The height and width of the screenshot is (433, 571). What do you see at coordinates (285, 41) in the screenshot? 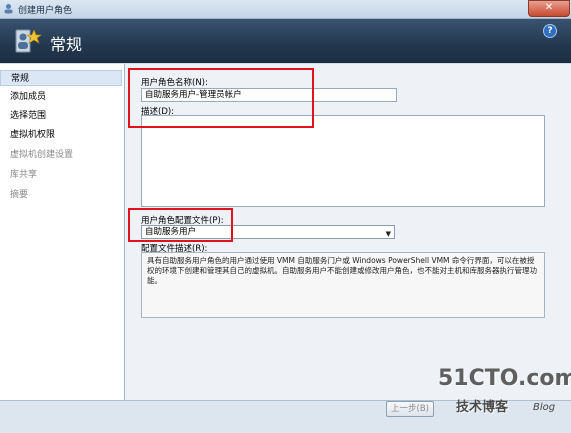
I see `header-banner: 常规 ?` at bounding box center [285, 41].